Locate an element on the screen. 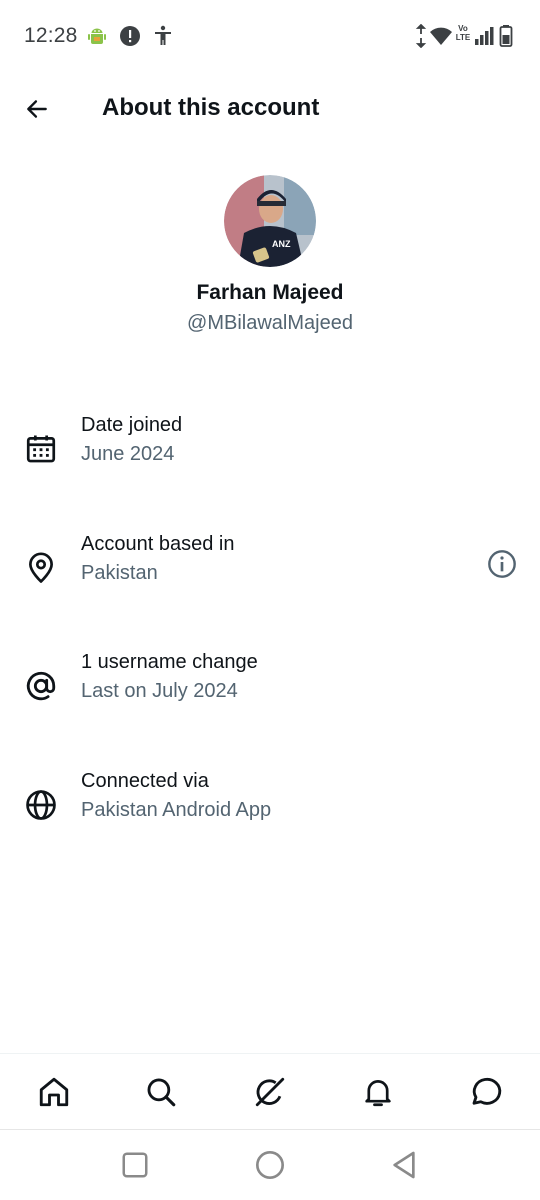 The image size is (540, 1200). username-change-row: 1 username change Last on July 2024 is located at coordinates (270, 687).